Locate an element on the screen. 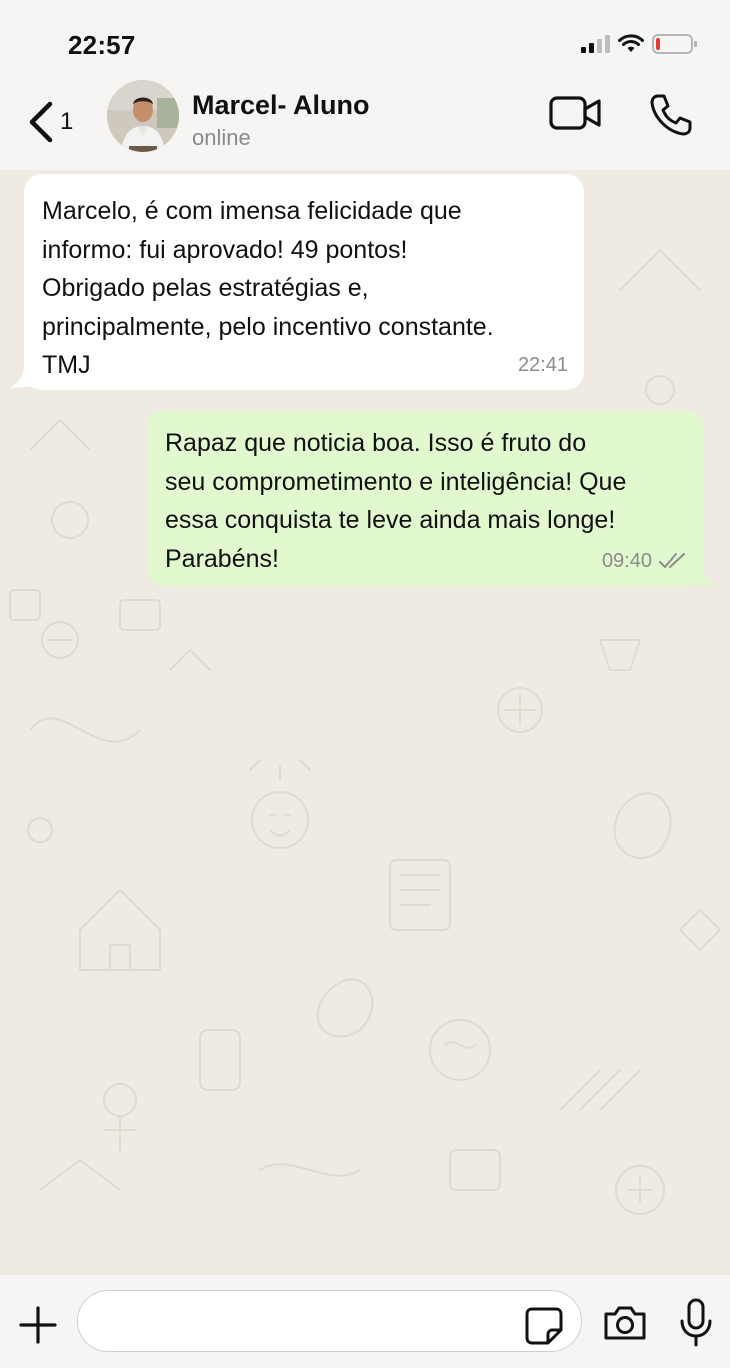 This screenshot has width=730, height=1368. status-bar: 22:57 is located at coordinates (365, 40).